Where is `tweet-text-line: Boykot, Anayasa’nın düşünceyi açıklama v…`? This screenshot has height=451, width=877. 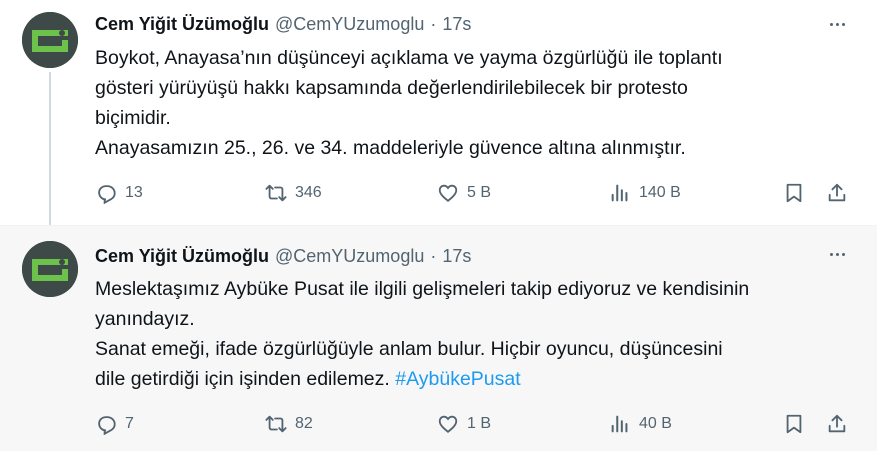
tweet-text-line: Boykot, Anayasa’nın düşünceyi açıklama v… is located at coordinates (409, 58).